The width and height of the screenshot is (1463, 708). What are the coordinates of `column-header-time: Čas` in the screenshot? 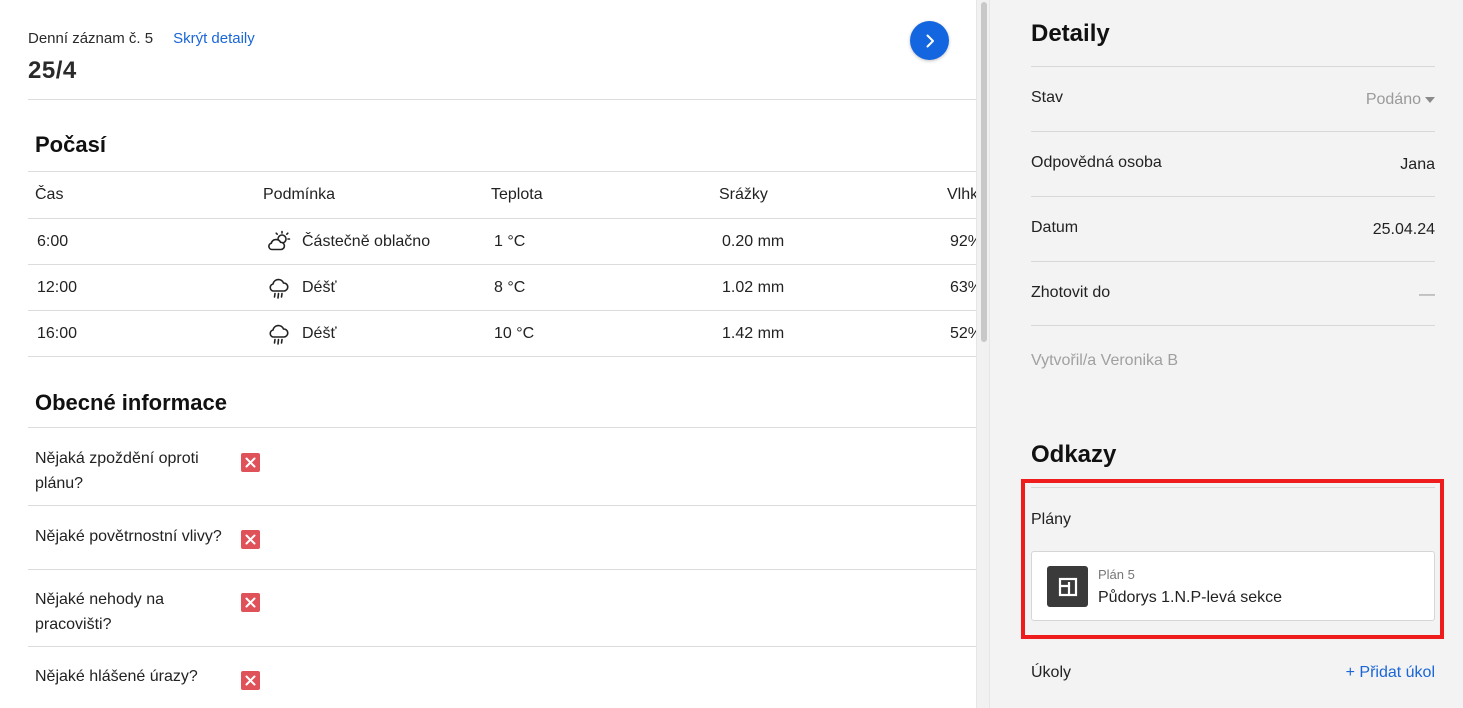 It's located at (49, 194).